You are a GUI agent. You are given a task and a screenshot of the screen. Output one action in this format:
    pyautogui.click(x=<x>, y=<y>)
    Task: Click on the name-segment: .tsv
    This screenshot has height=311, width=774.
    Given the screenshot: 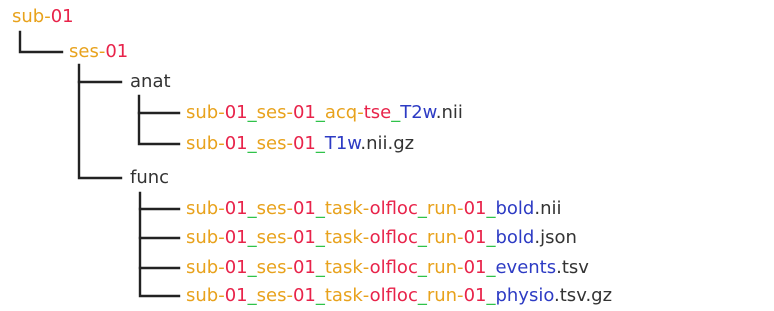 What is the action you would take?
    pyautogui.click(x=572, y=267)
    